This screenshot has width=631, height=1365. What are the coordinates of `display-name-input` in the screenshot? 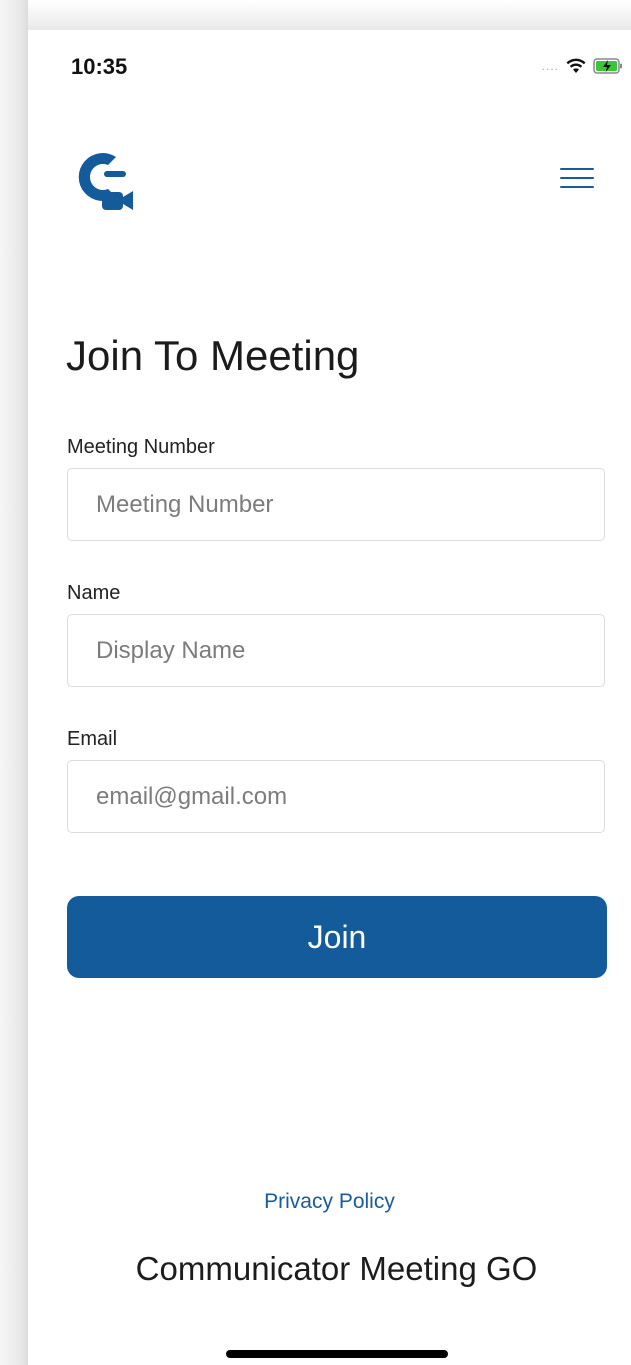 It's located at (336, 650).